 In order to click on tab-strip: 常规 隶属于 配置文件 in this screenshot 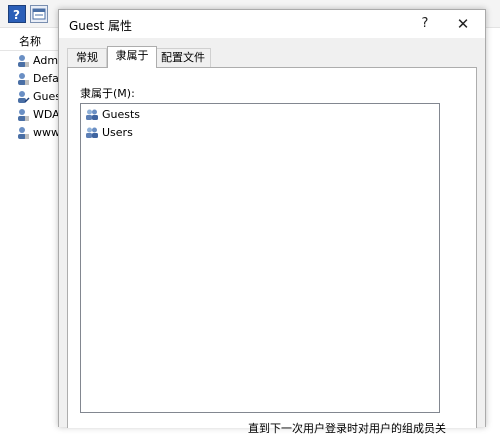, I will do `click(272, 57)`.